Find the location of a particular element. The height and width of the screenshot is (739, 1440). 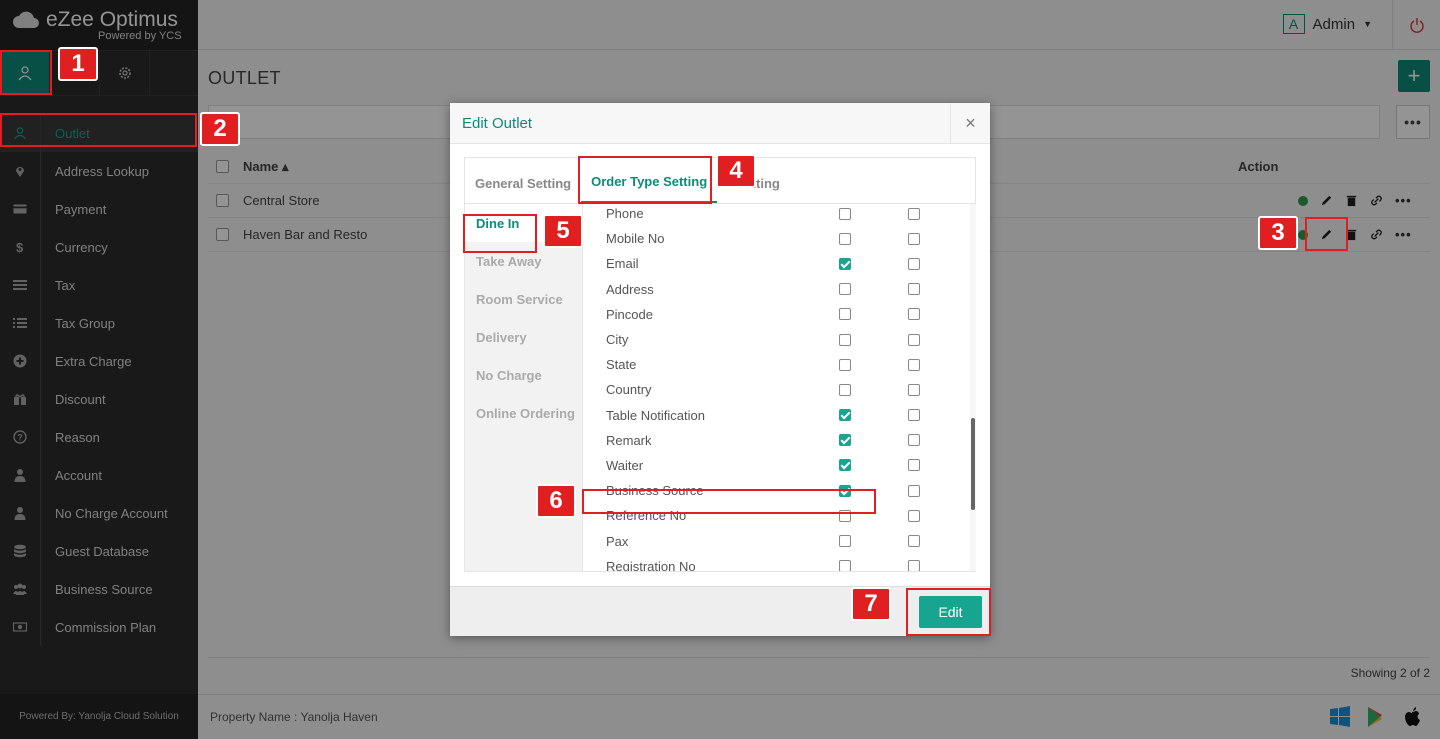

field-row: Remark is located at coordinates (780, 440).